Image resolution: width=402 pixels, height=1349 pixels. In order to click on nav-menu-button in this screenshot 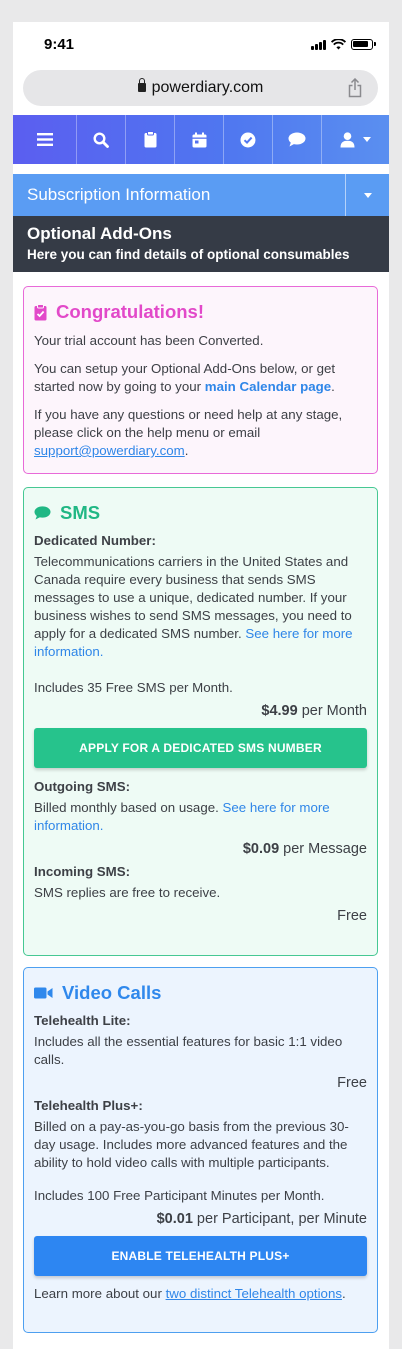, I will do `click(45, 139)`.